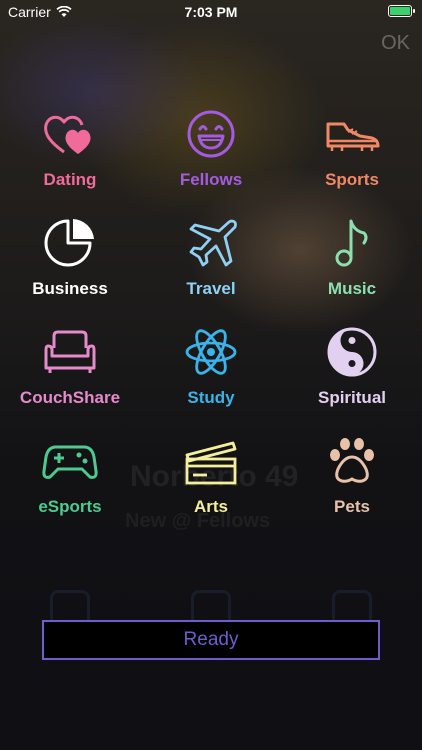 Image resolution: width=422 pixels, height=750 pixels. What do you see at coordinates (210, 506) in the screenshot?
I see `category-label: Arts` at bounding box center [210, 506].